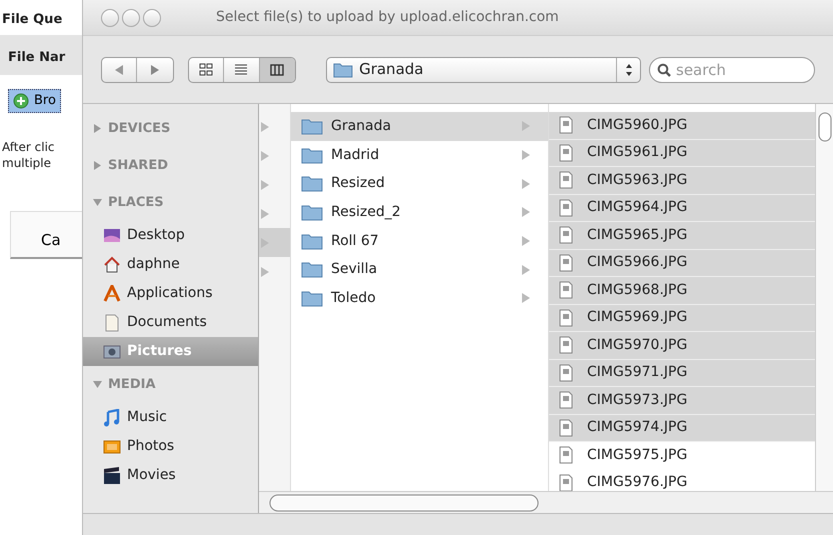 Image resolution: width=833 pixels, height=535 pixels. What do you see at coordinates (682, 400) in the screenshot?
I see `file-row: CIMG5973.JPG` at bounding box center [682, 400].